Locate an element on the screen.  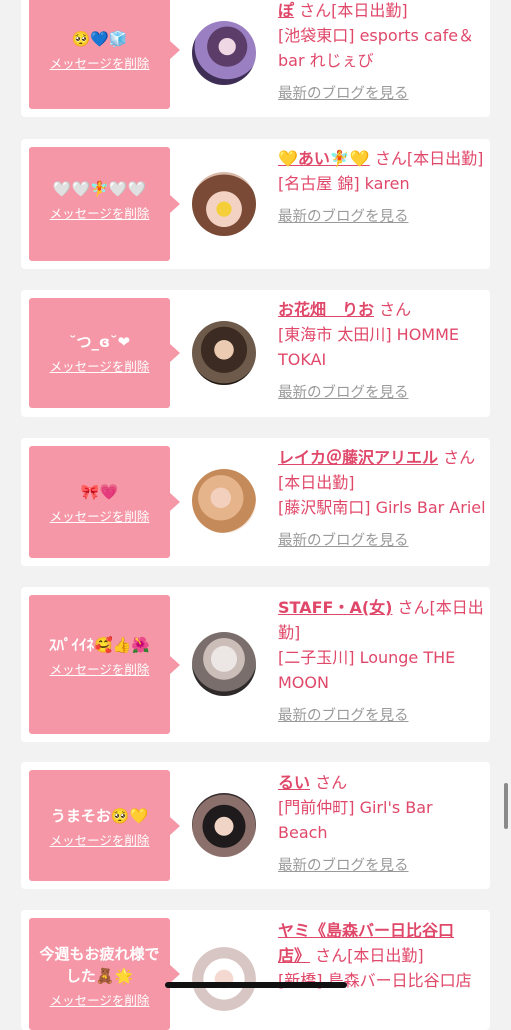
message-bubble: 🥺💙🧊 メッセージを削除 is located at coordinates (104, 54).